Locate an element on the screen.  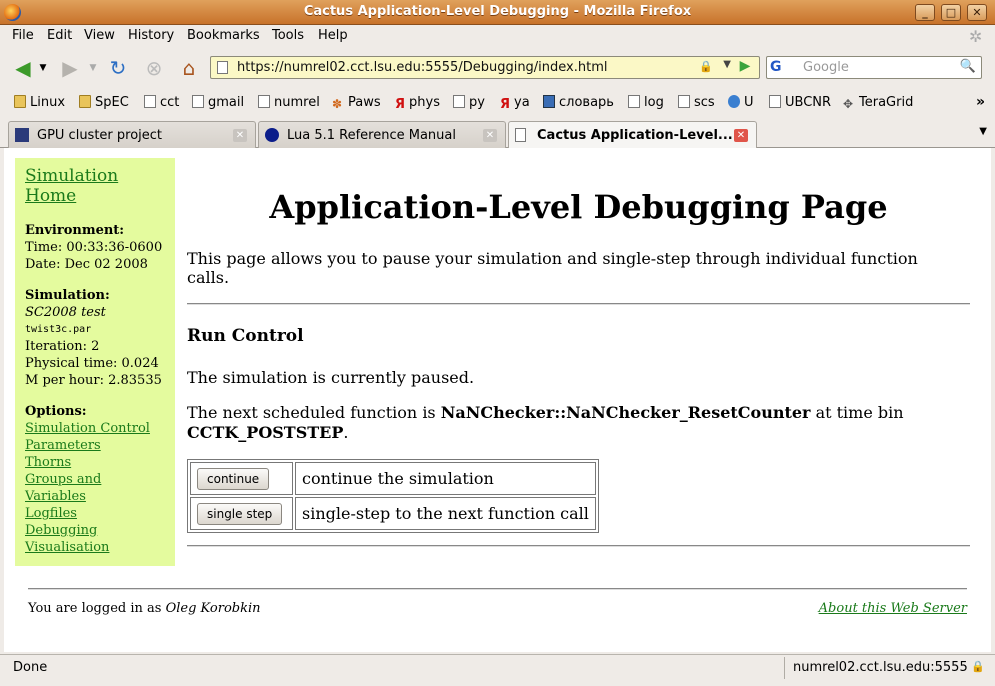
gpu-site-icon is located at coordinates (22, 135).